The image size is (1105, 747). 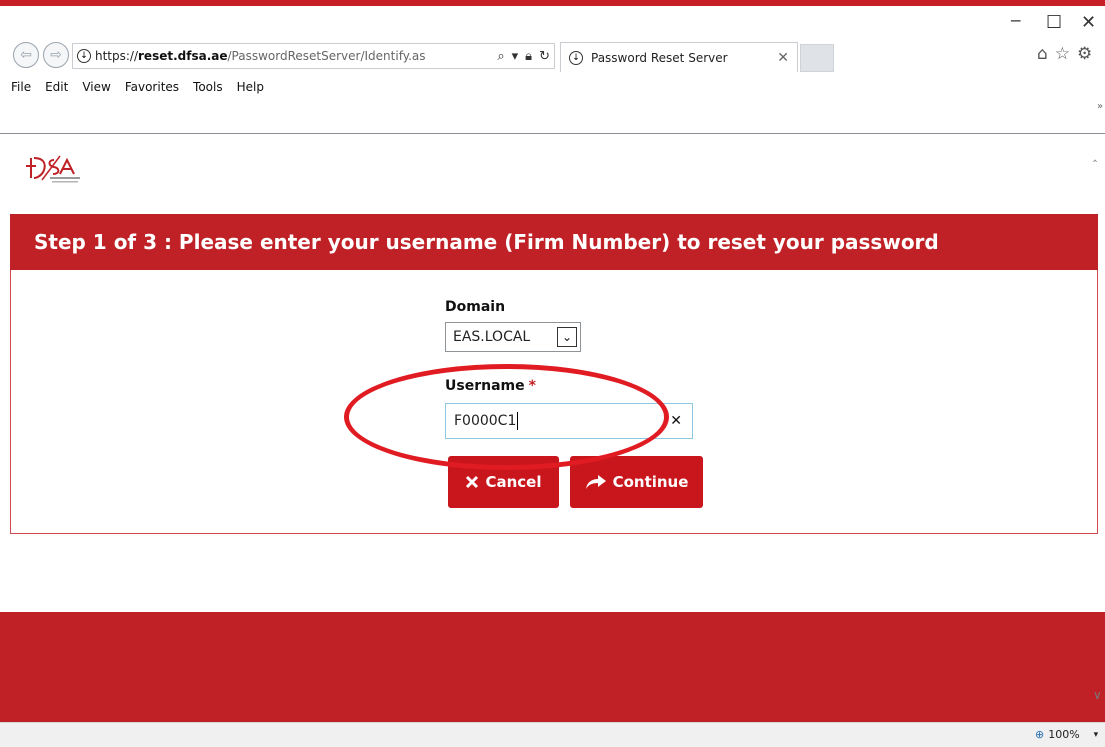 What do you see at coordinates (475, 307) in the screenshot?
I see `domain-label: Domain` at bounding box center [475, 307].